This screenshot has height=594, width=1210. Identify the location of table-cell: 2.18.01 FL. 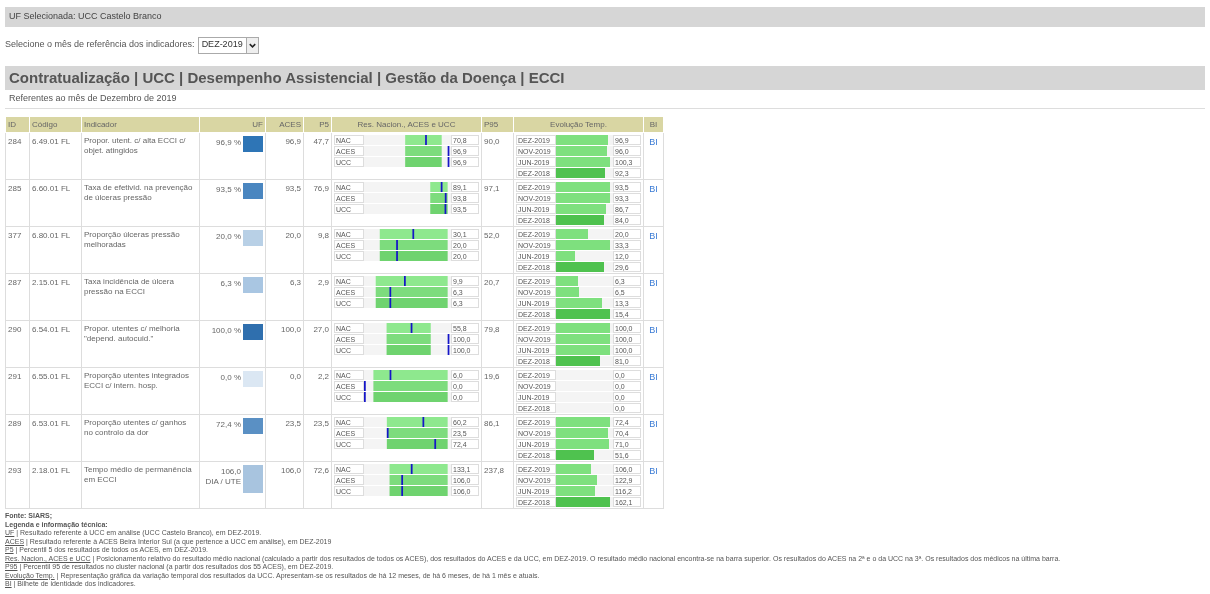
(55, 485).